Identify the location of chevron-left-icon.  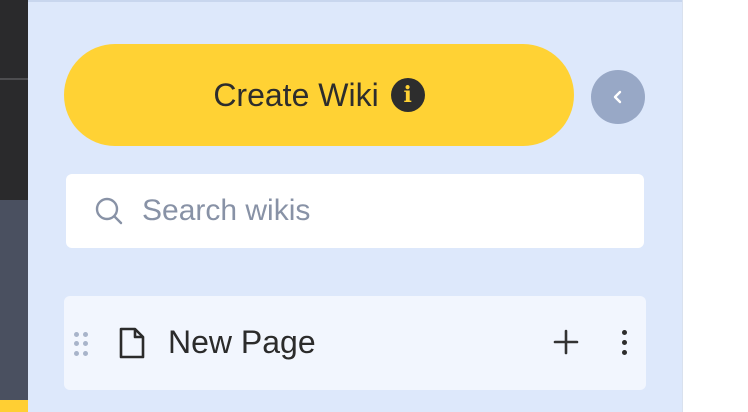
(617, 97).